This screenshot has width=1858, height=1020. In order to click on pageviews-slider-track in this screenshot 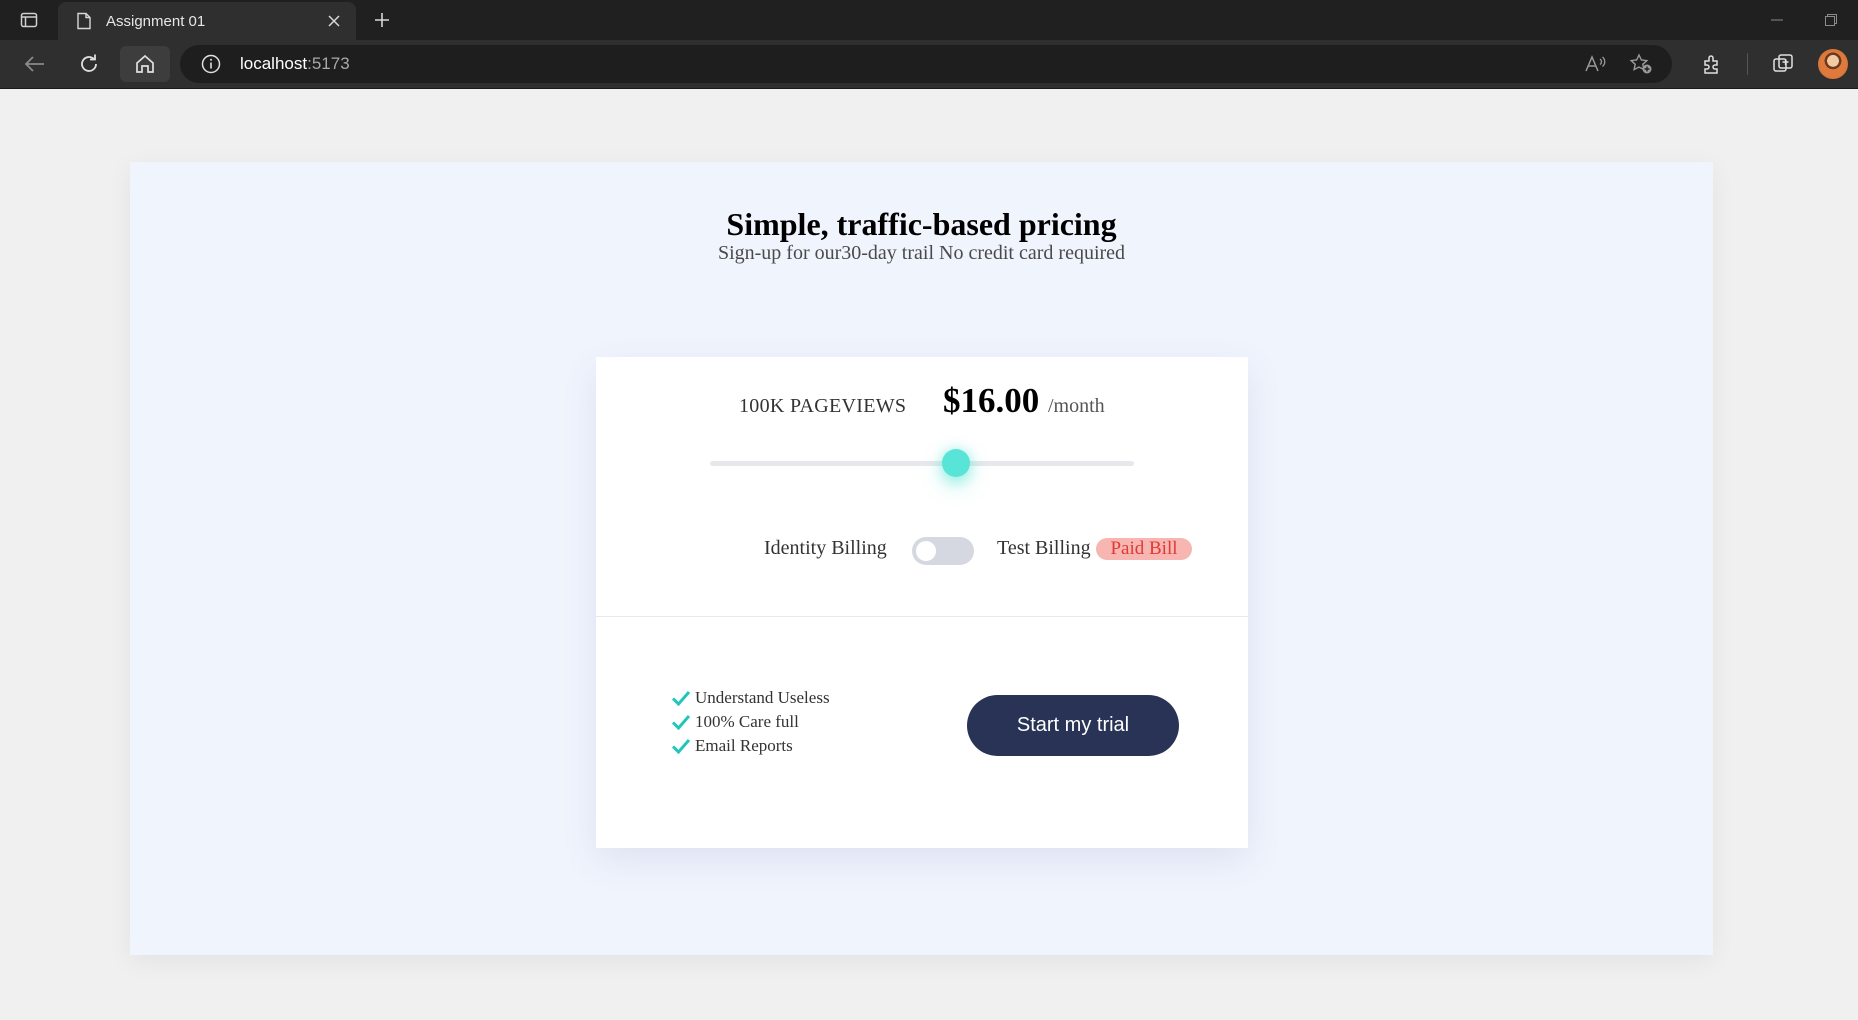, I will do `click(922, 463)`.